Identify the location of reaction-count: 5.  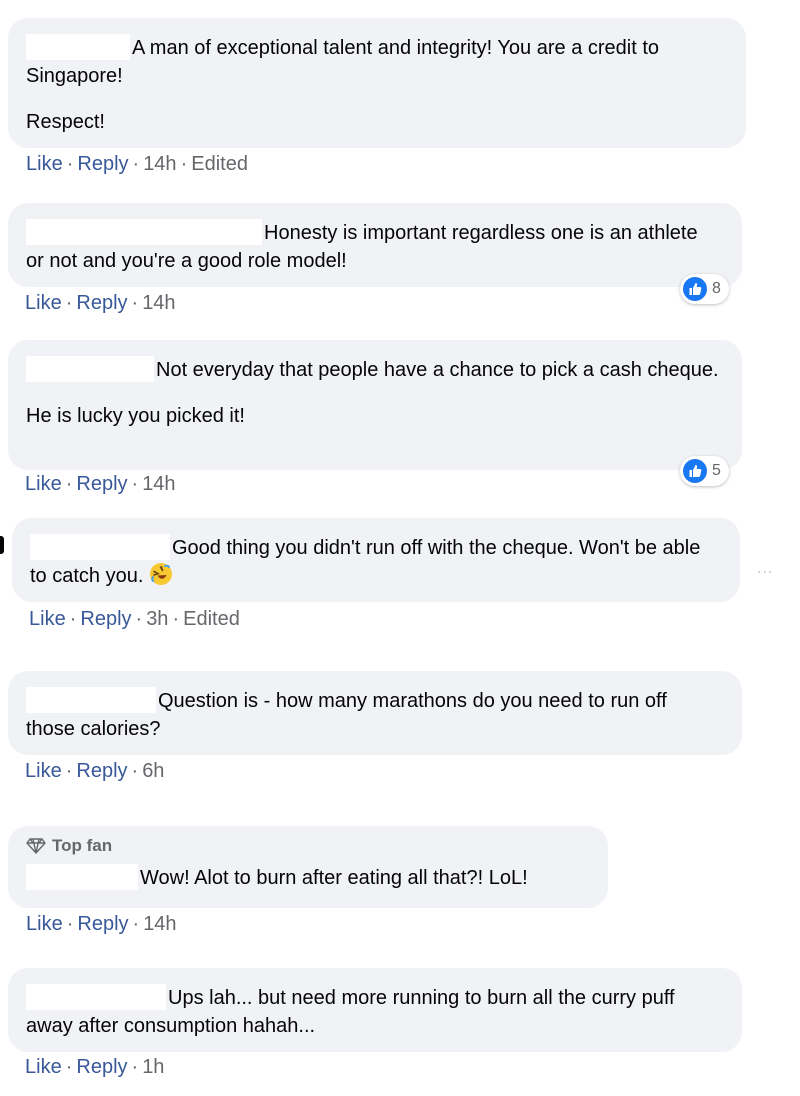
(716, 470).